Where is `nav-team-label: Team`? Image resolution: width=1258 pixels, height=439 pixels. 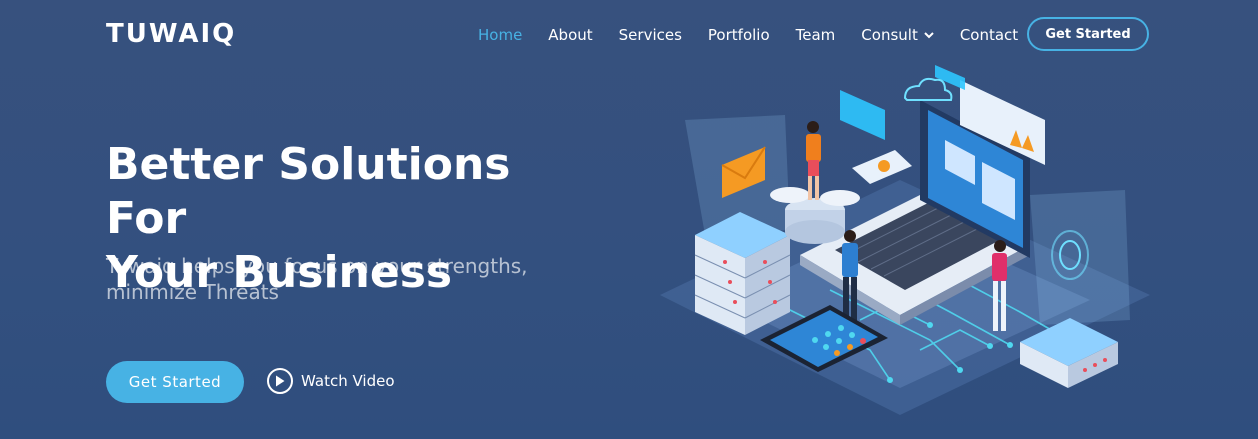 nav-team-label: Team is located at coordinates (815, 35).